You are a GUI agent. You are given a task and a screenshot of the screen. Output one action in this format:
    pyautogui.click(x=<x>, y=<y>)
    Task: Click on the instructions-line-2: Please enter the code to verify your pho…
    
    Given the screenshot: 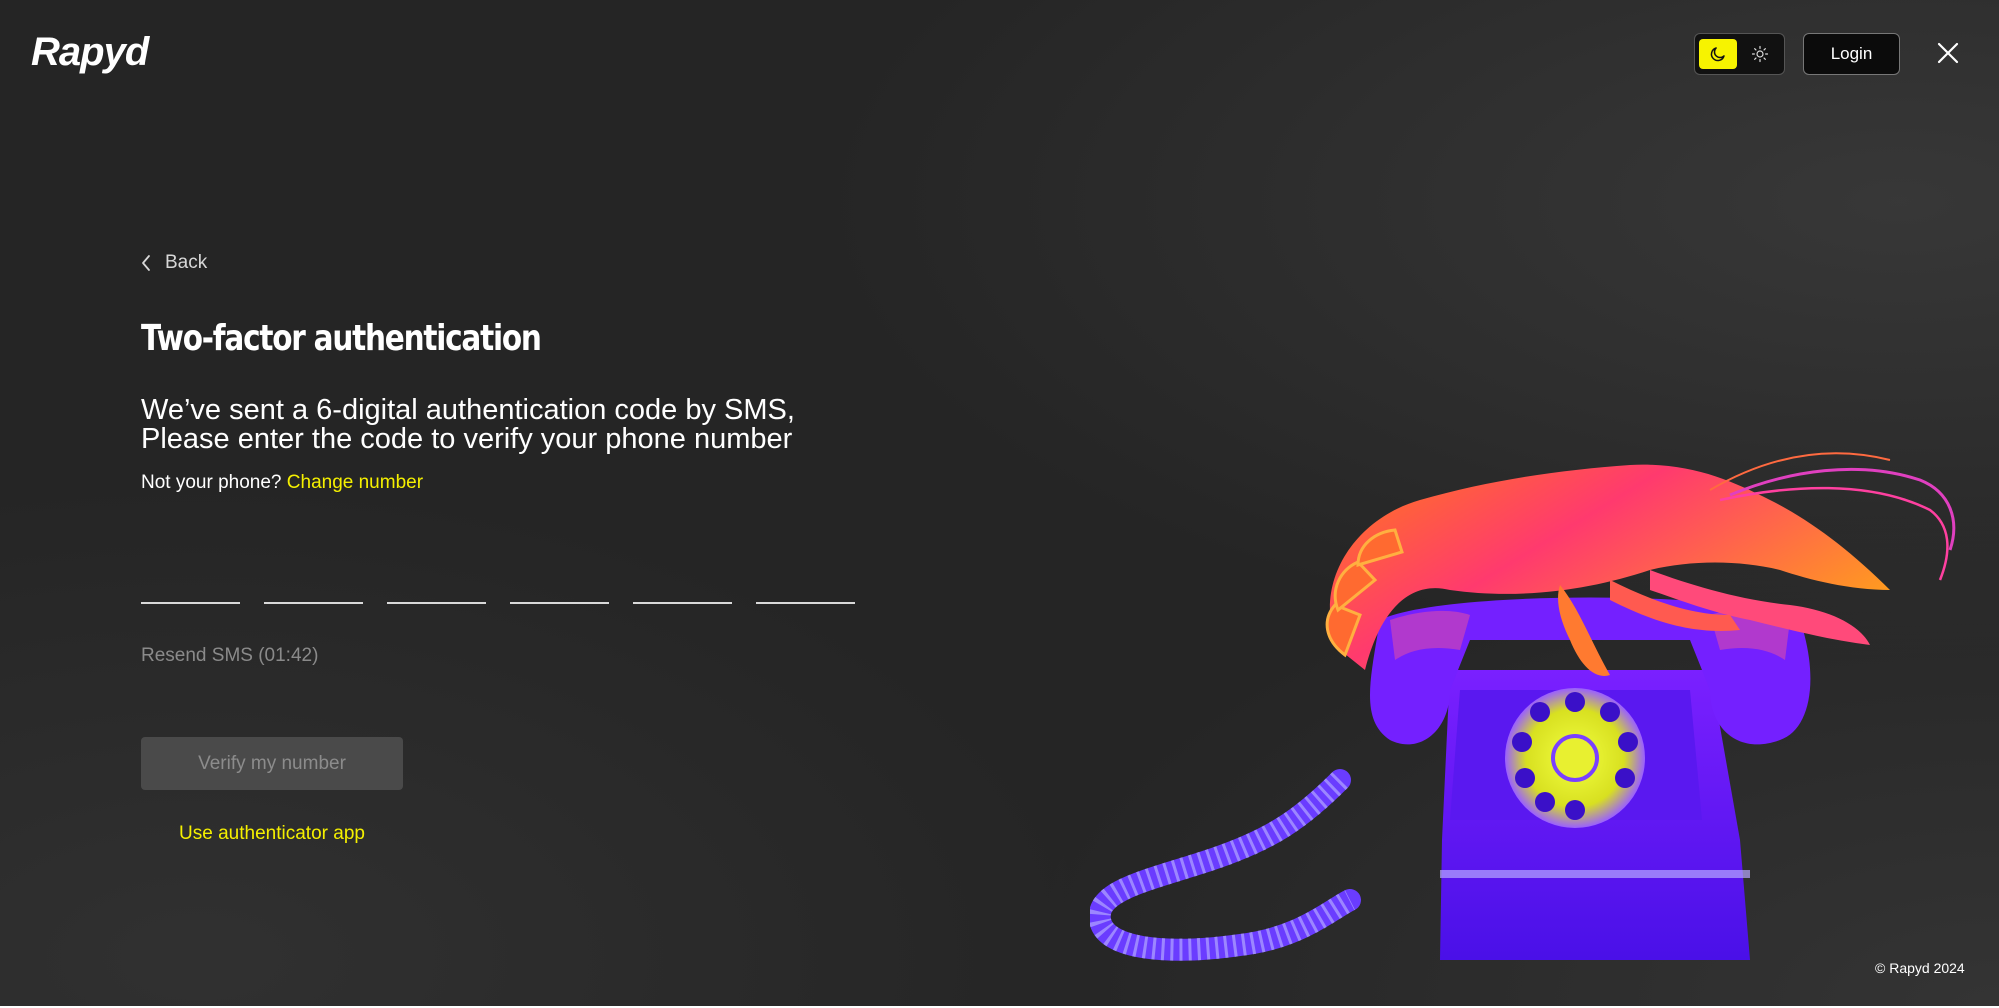 What is the action you would take?
    pyautogui.click(x=467, y=439)
    